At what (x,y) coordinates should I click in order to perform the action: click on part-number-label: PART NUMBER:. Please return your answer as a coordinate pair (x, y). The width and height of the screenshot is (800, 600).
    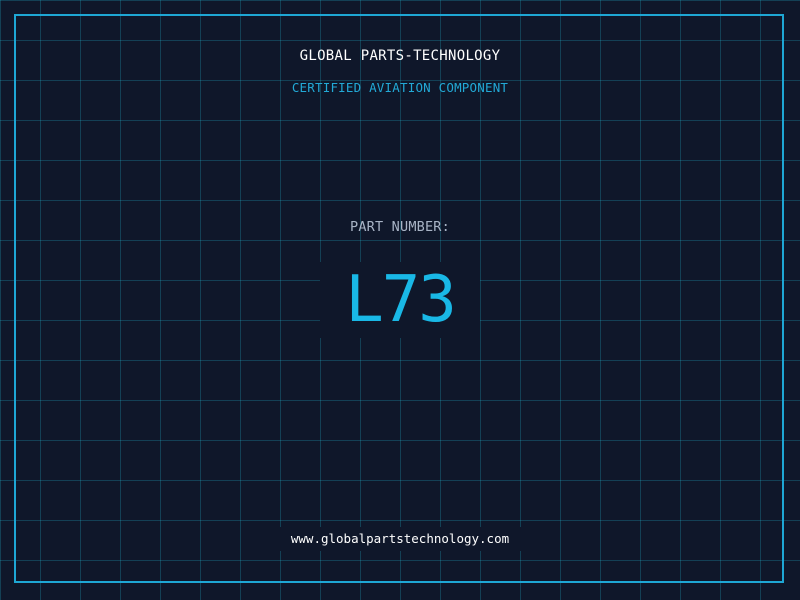
    Looking at the image, I should click on (400, 227).